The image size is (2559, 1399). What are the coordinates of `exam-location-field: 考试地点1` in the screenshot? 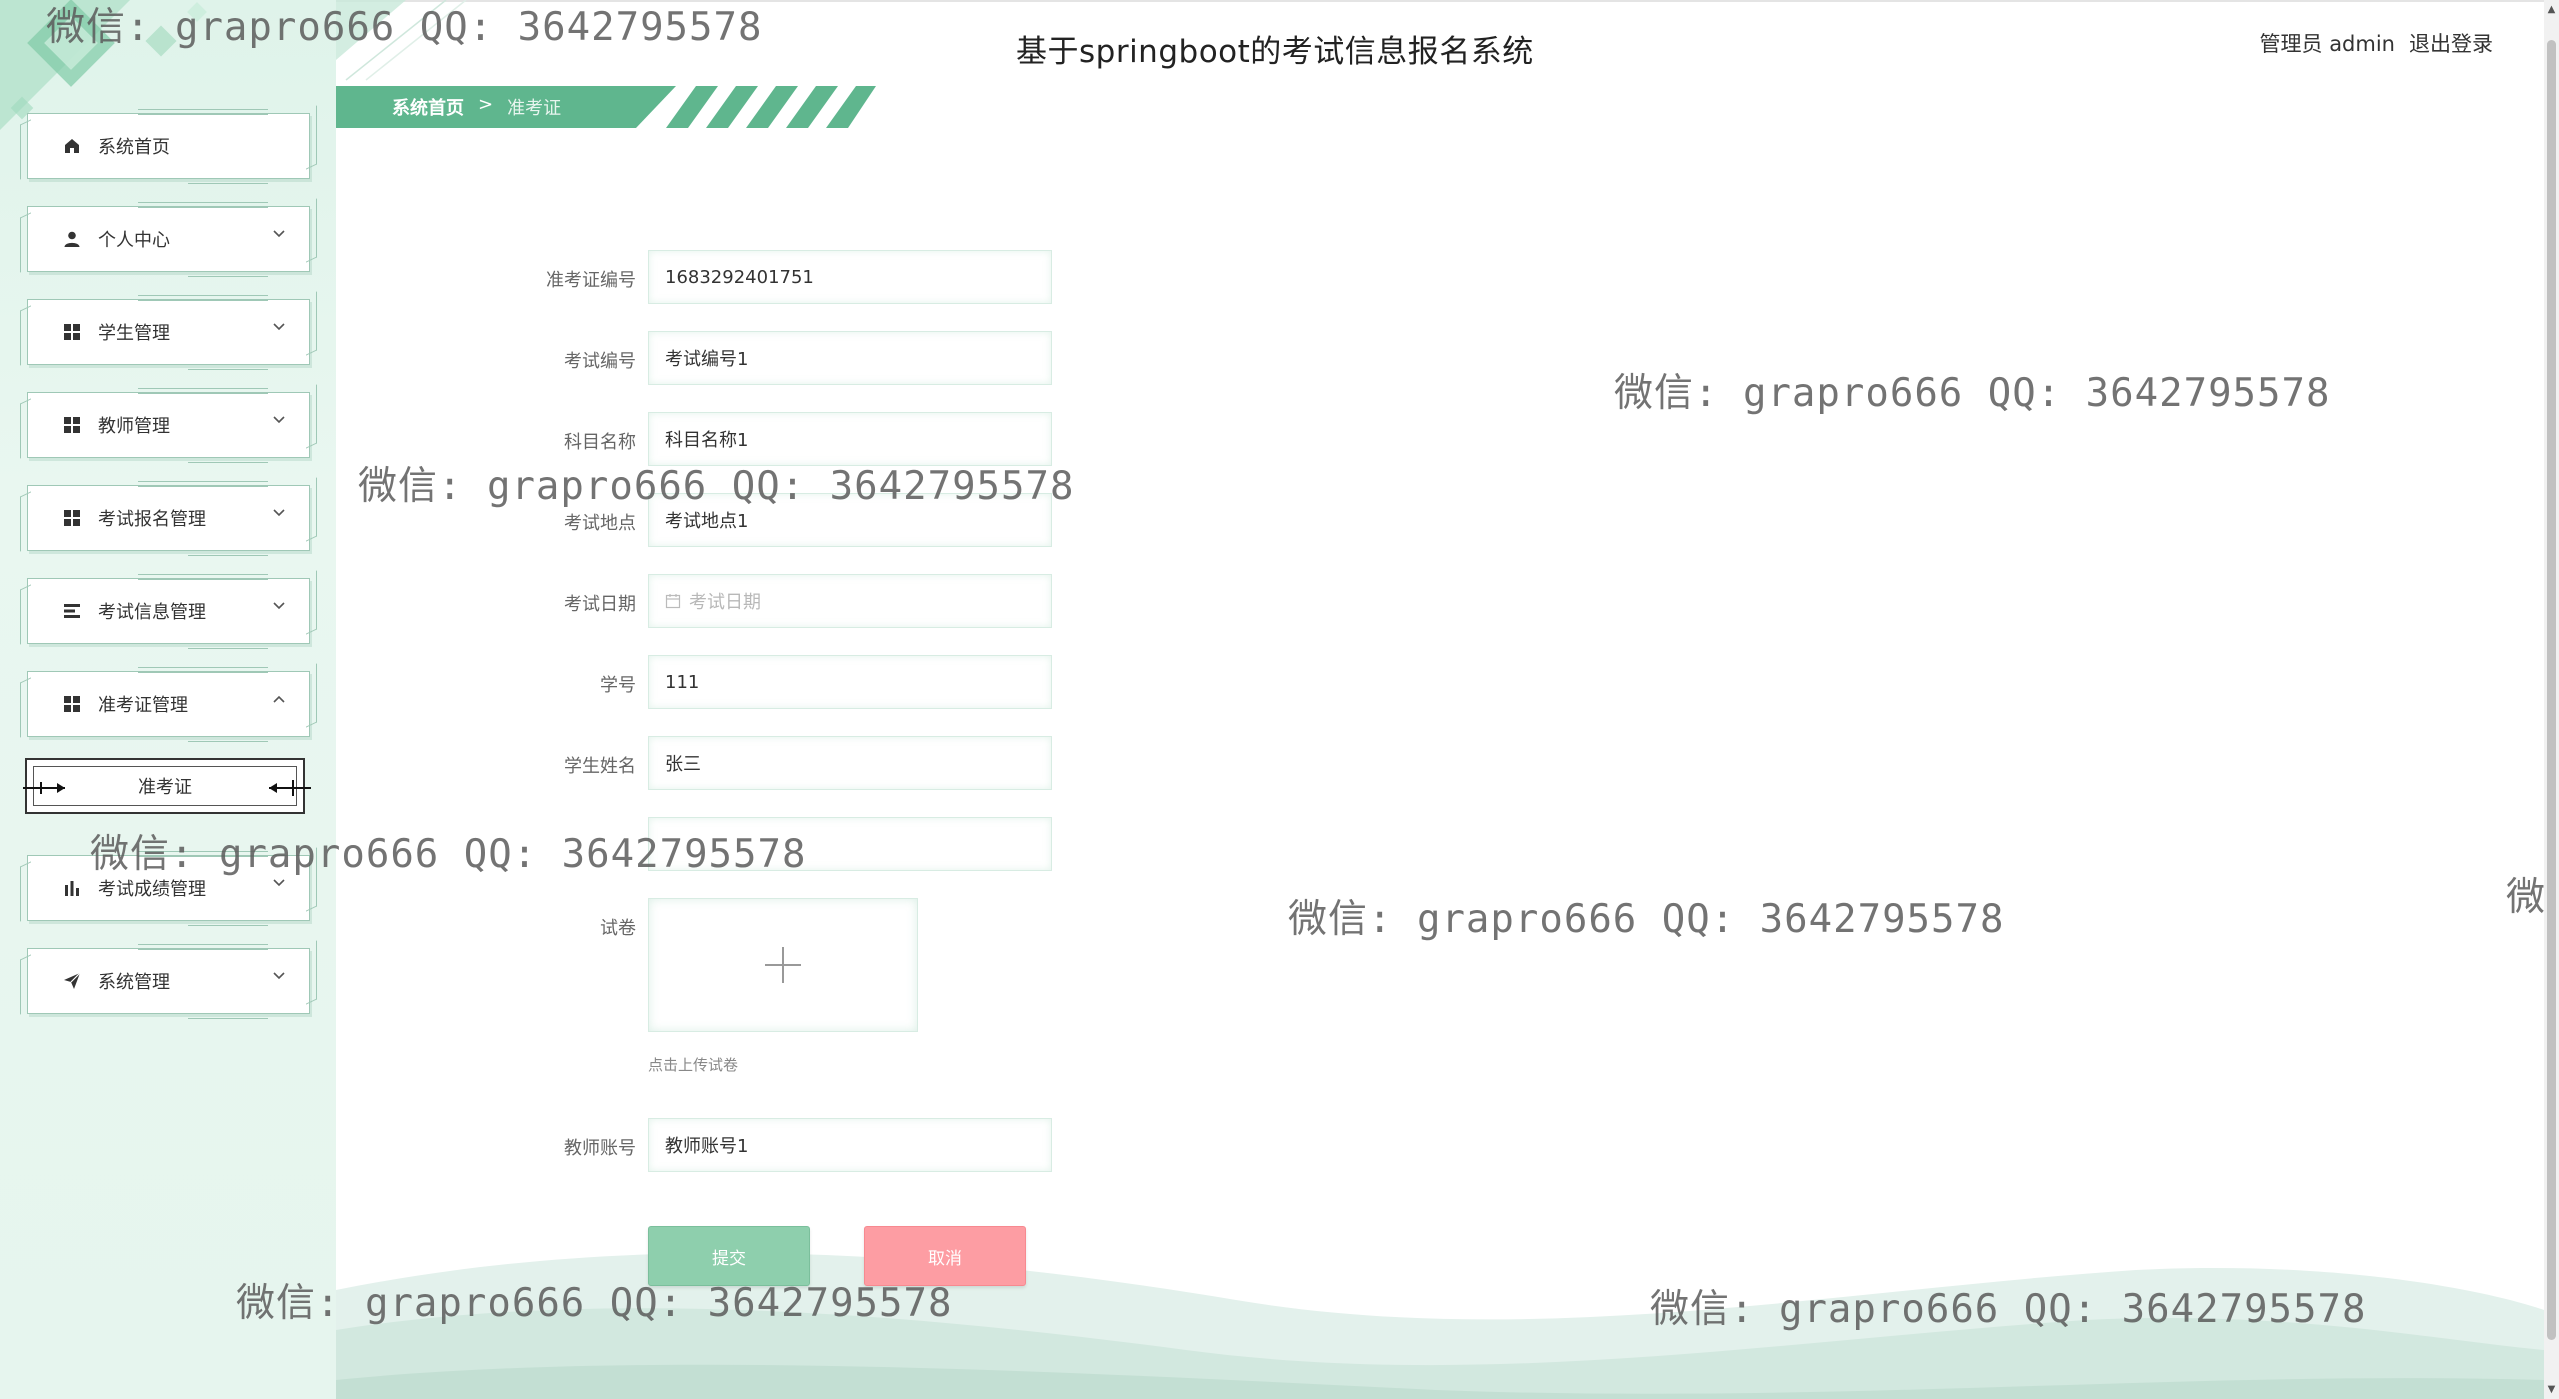 It's located at (850, 520).